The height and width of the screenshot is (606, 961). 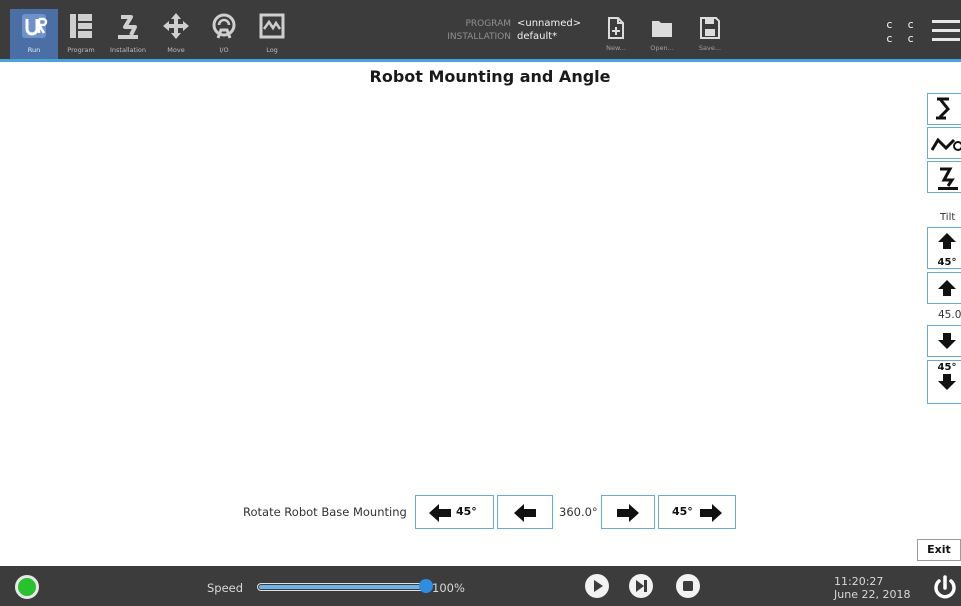 What do you see at coordinates (549, 23) in the screenshot?
I see `program-value: <unnamed>` at bounding box center [549, 23].